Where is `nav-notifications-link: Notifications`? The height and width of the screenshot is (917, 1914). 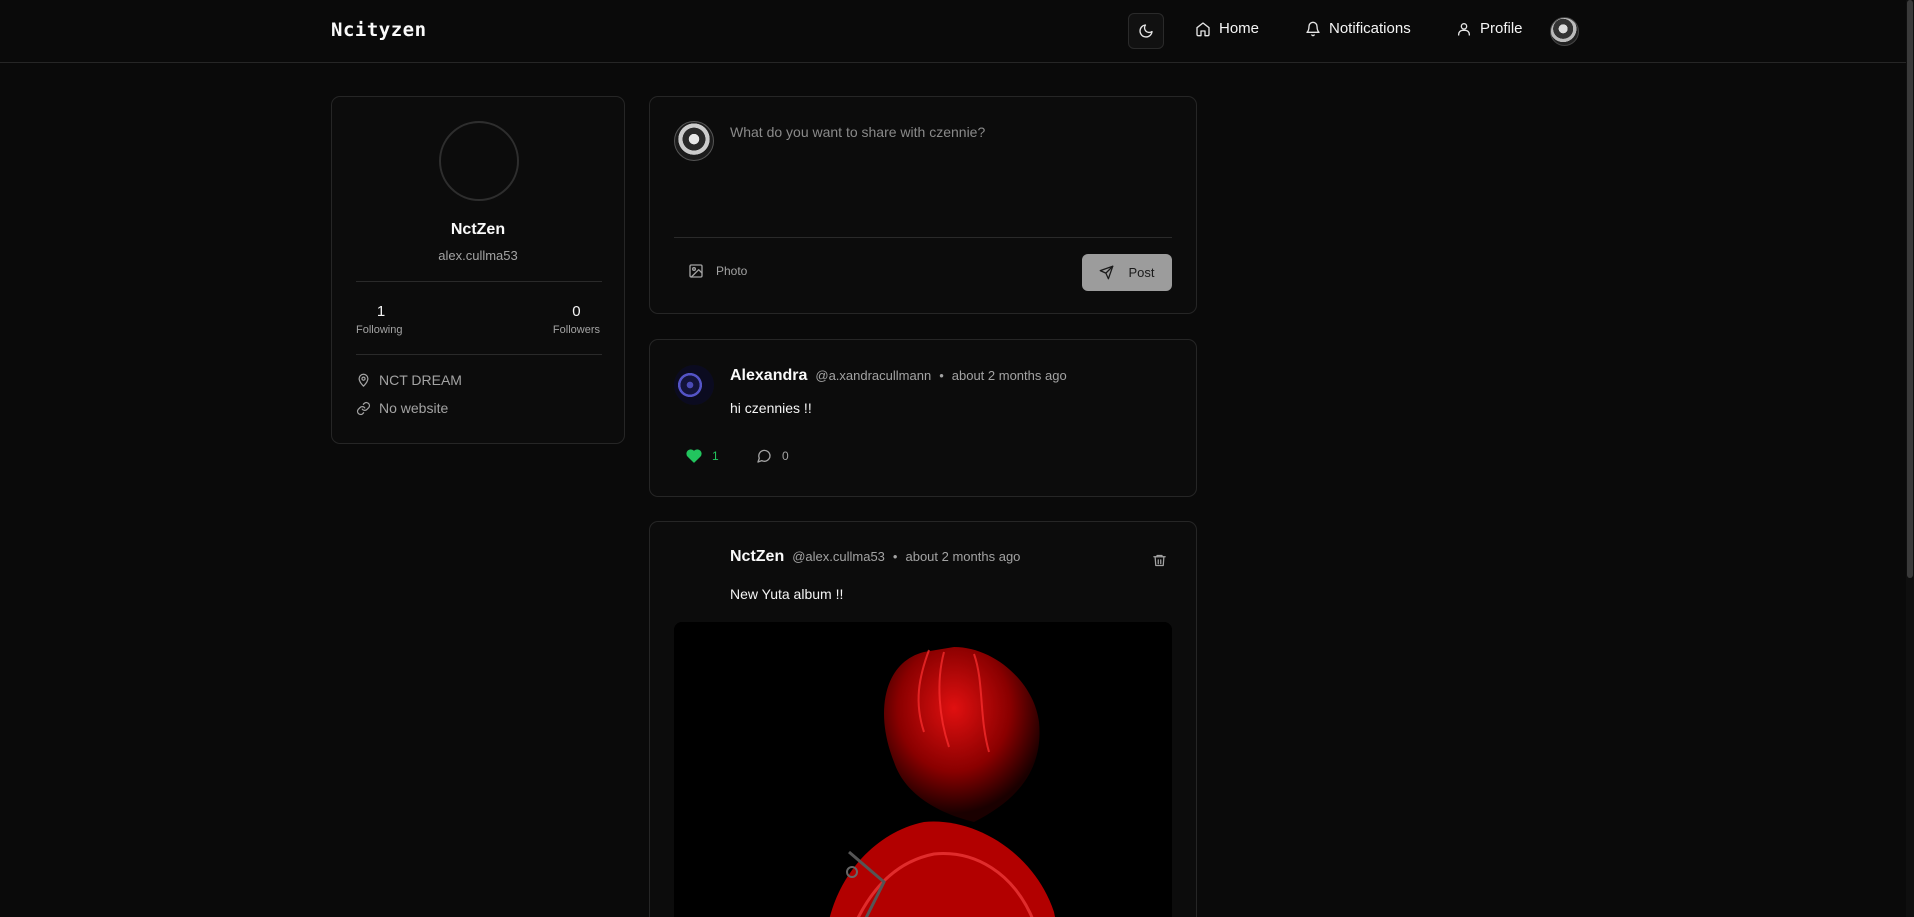 nav-notifications-link: Notifications is located at coordinates (1358, 28).